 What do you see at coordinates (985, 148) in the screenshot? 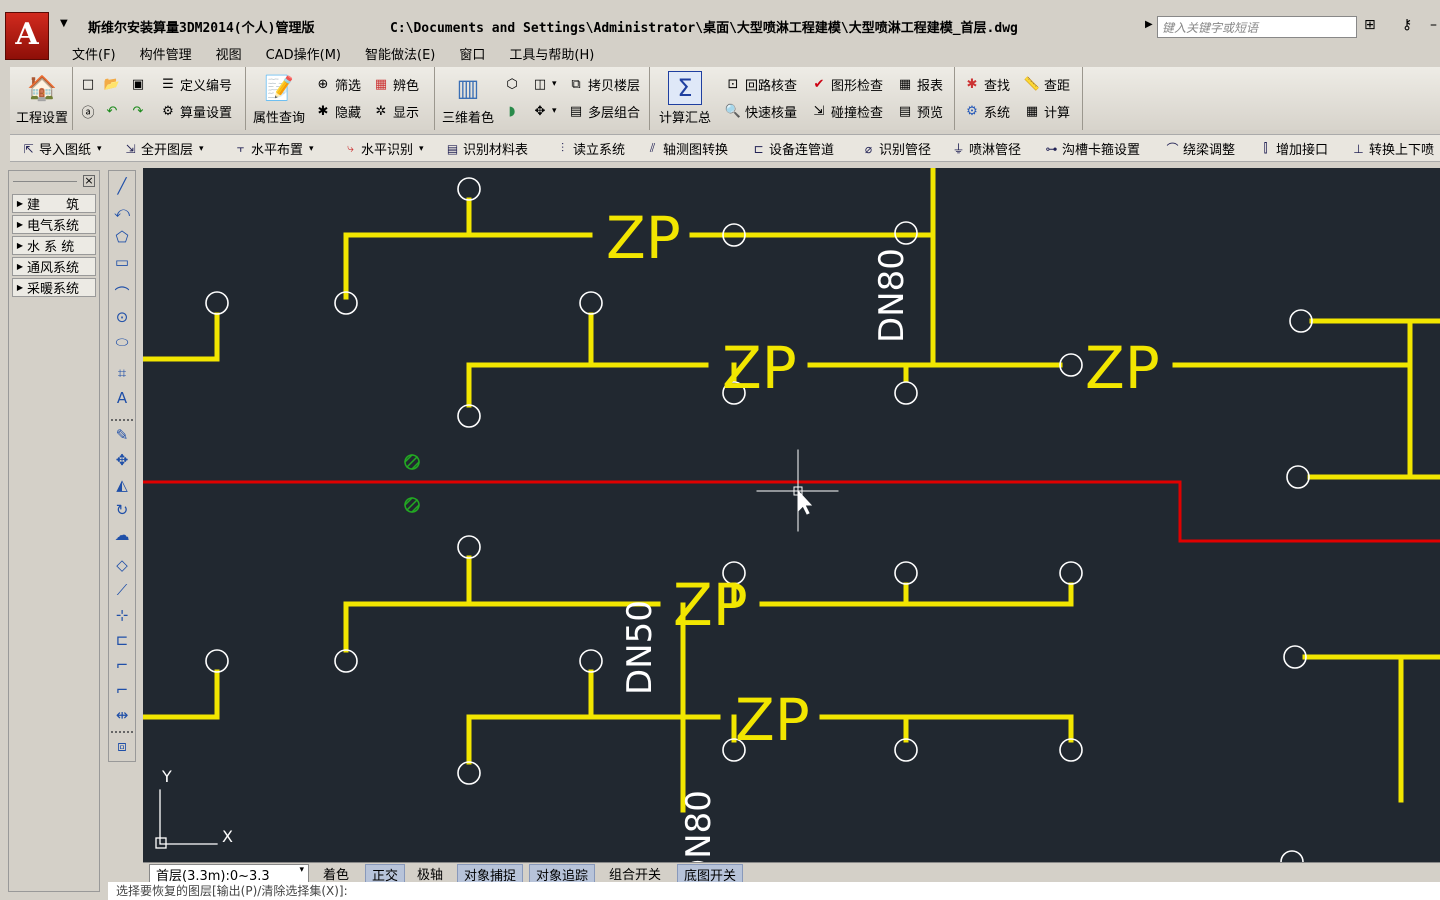
I see `sprinkler-pipe-diameter-button: ⏚ 喷淋管径` at bounding box center [985, 148].